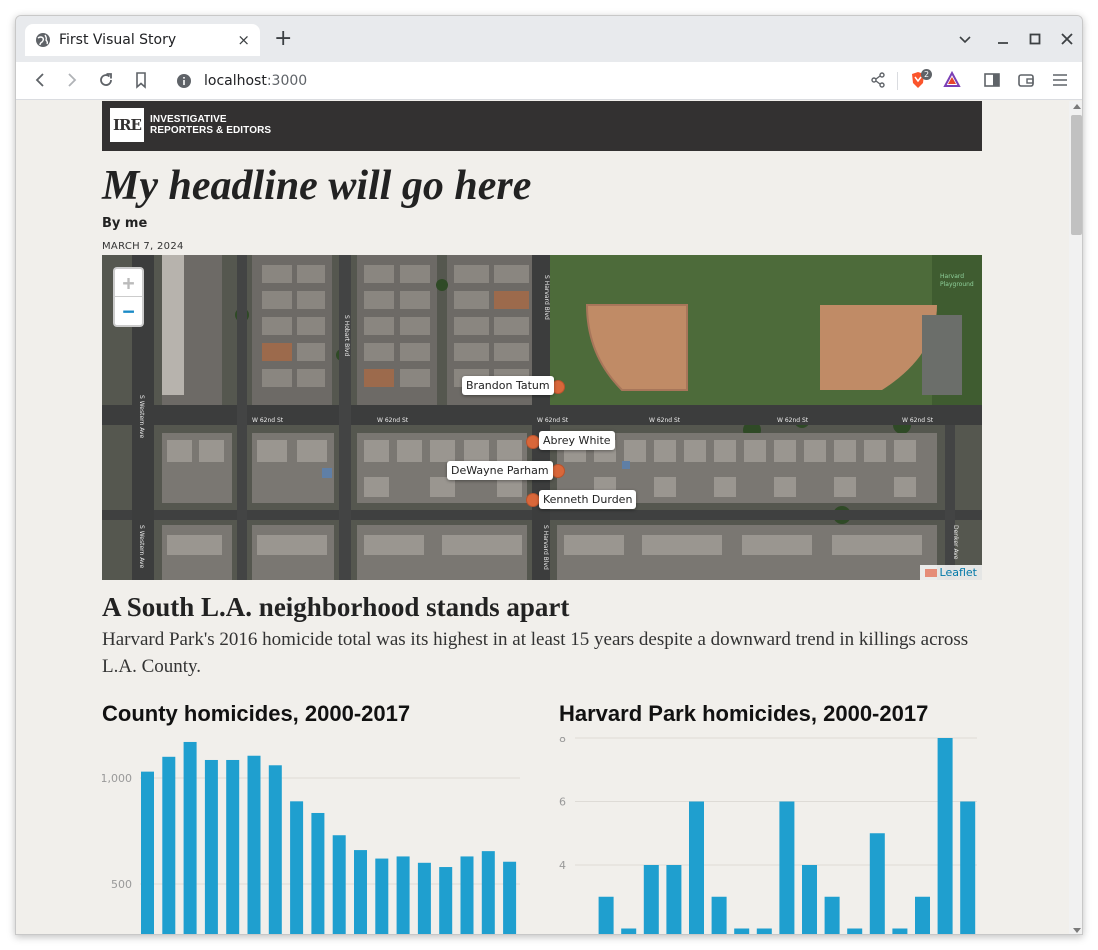  Describe the element at coordinates (184, 81) in the screenshot. I see `site-info-icon` at that location.